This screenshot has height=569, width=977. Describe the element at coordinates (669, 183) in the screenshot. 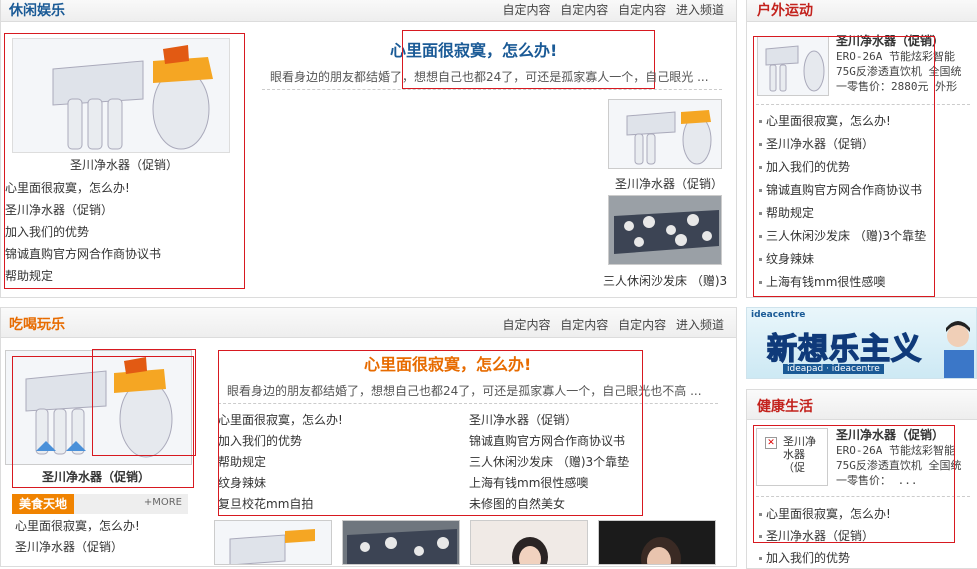

I see `leisure-side-caption-1: 圣川净水器（促销）` at that location.